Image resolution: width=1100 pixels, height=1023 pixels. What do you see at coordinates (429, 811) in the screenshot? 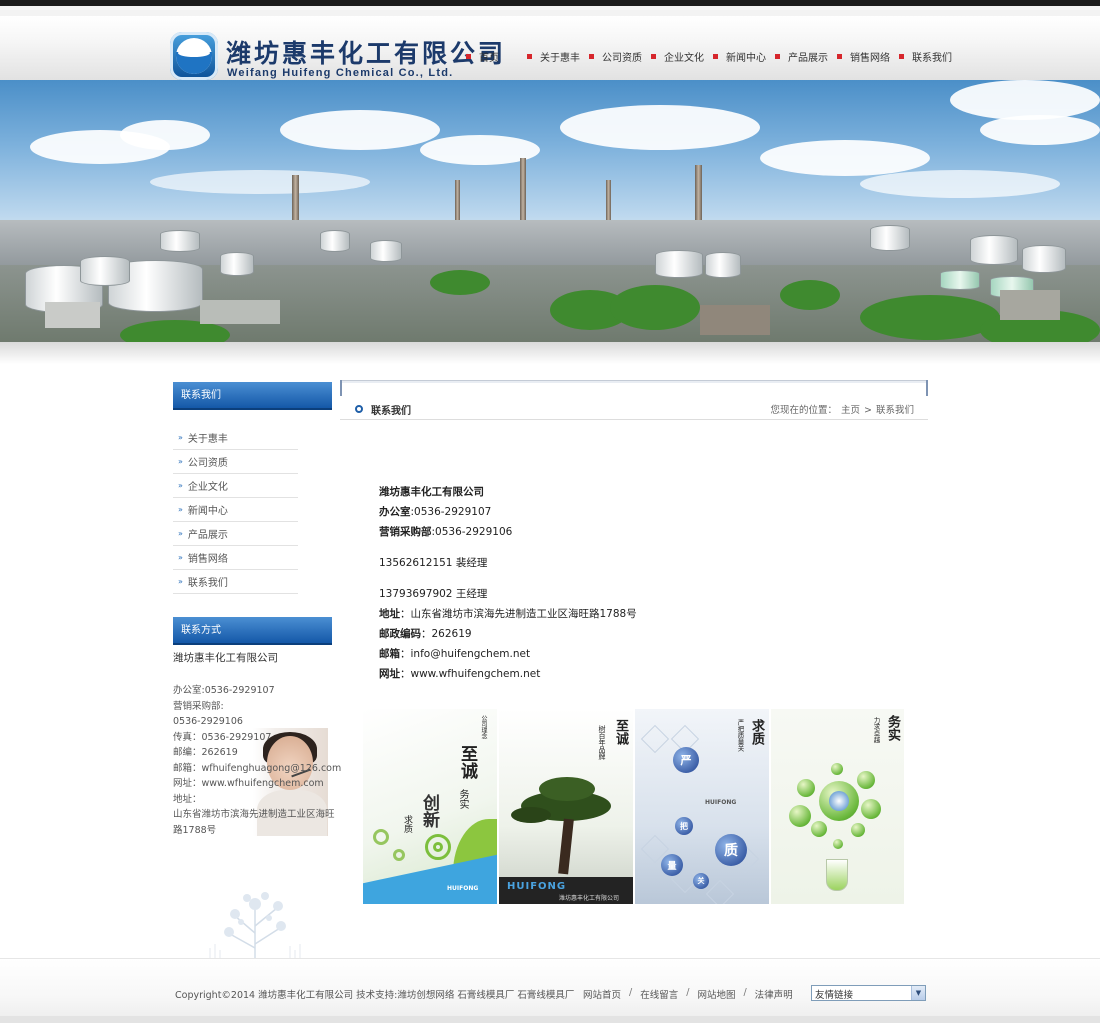
I see `poster1-text-c: 创新` at bounding box center [429, 811].